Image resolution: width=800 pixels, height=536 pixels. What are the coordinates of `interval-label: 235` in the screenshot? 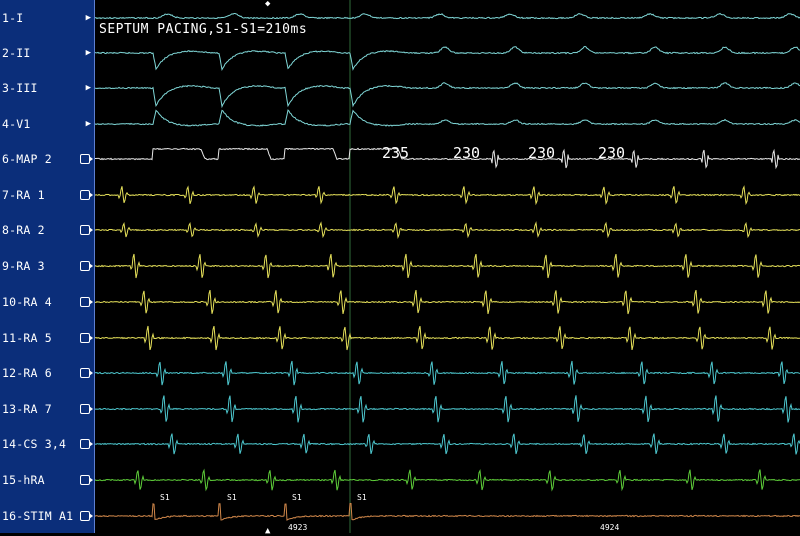 It's located at (396, 153).